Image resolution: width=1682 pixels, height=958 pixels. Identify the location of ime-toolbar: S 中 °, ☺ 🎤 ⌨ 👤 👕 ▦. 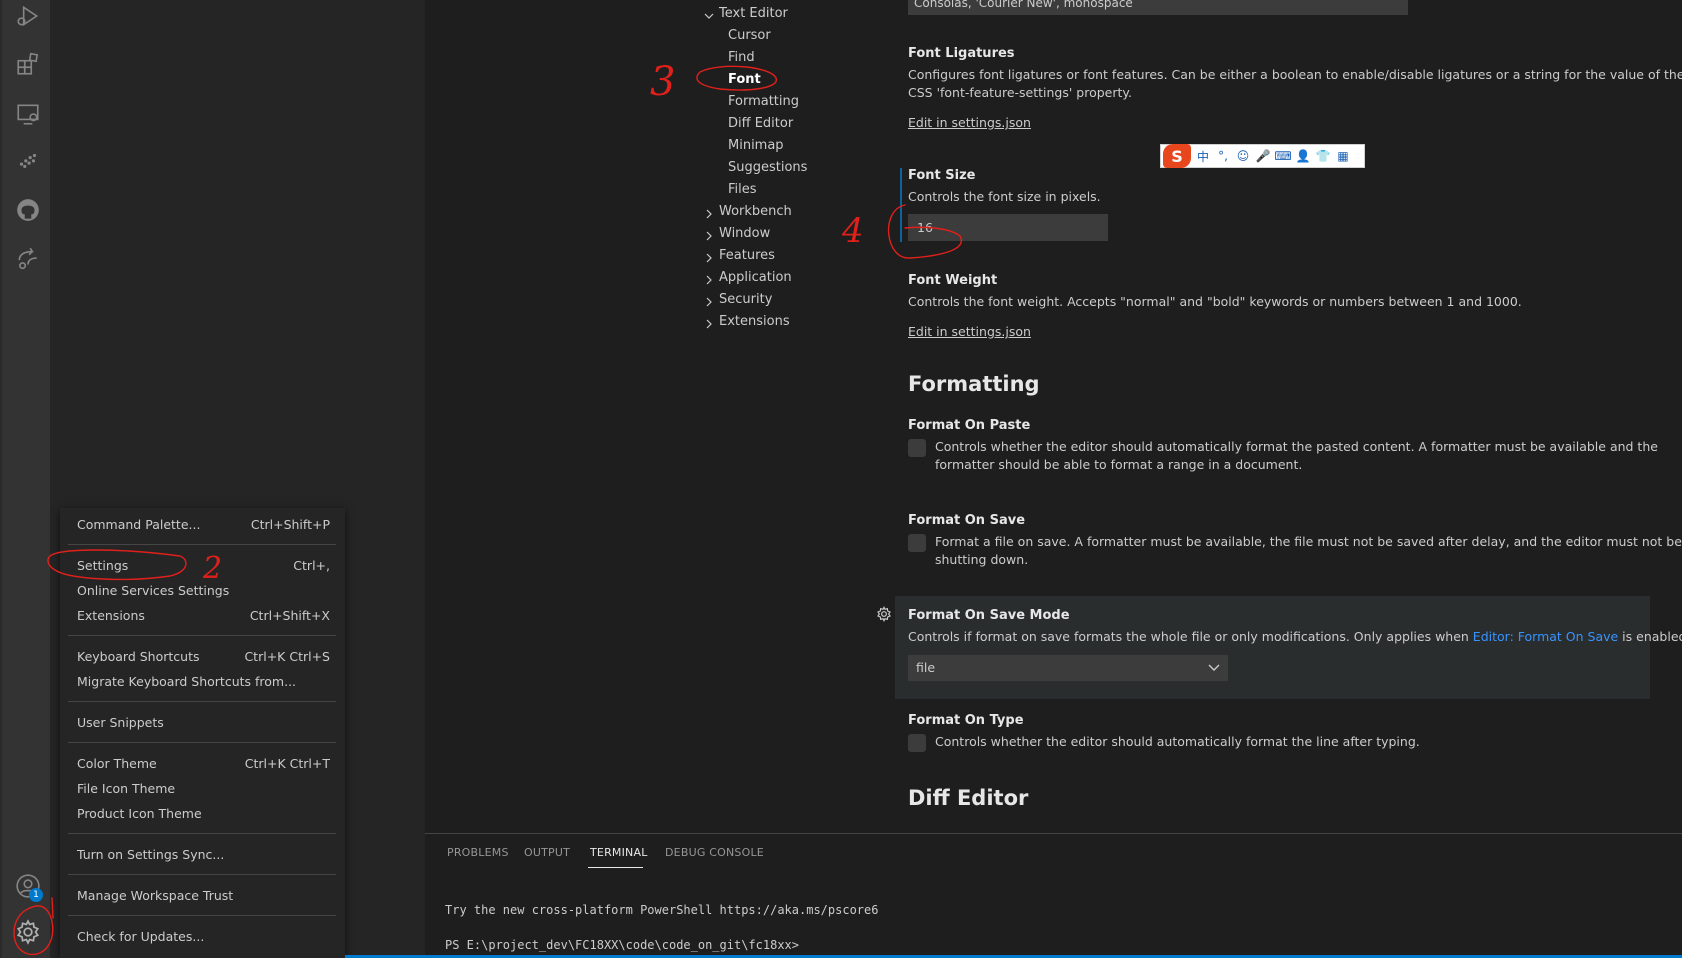
(1262, 156).